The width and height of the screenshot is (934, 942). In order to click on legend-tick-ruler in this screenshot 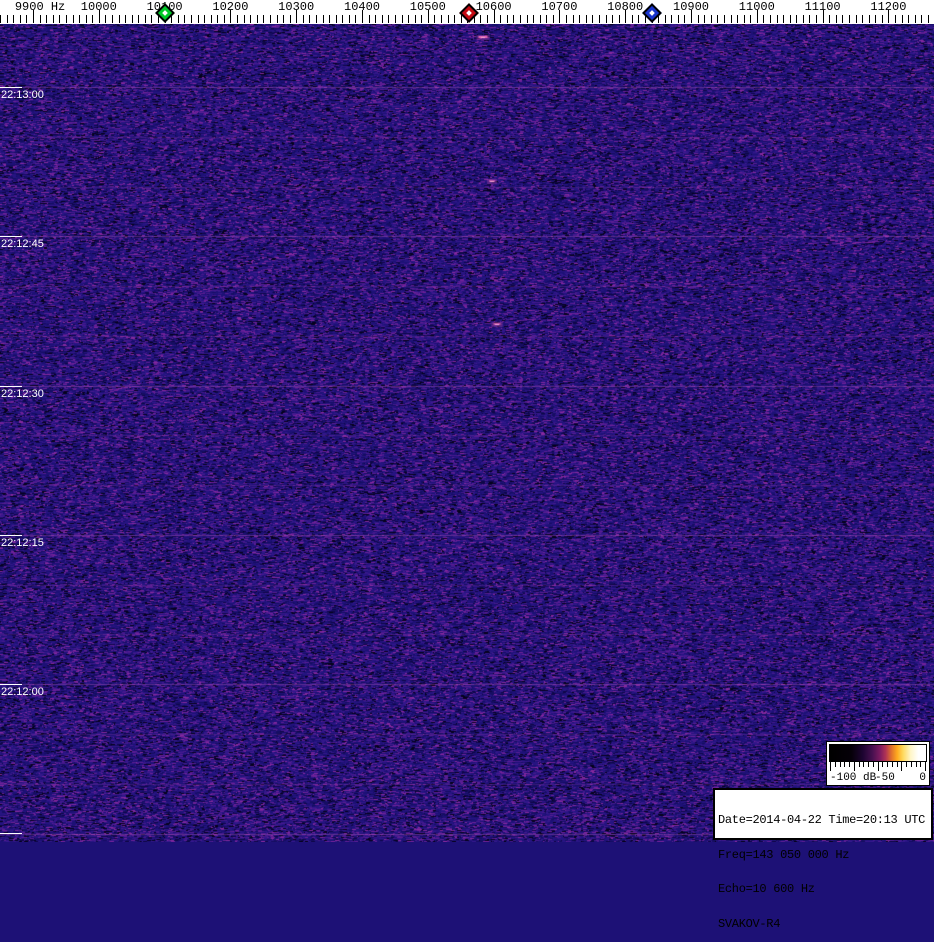, I will do `click(878, 766)`.